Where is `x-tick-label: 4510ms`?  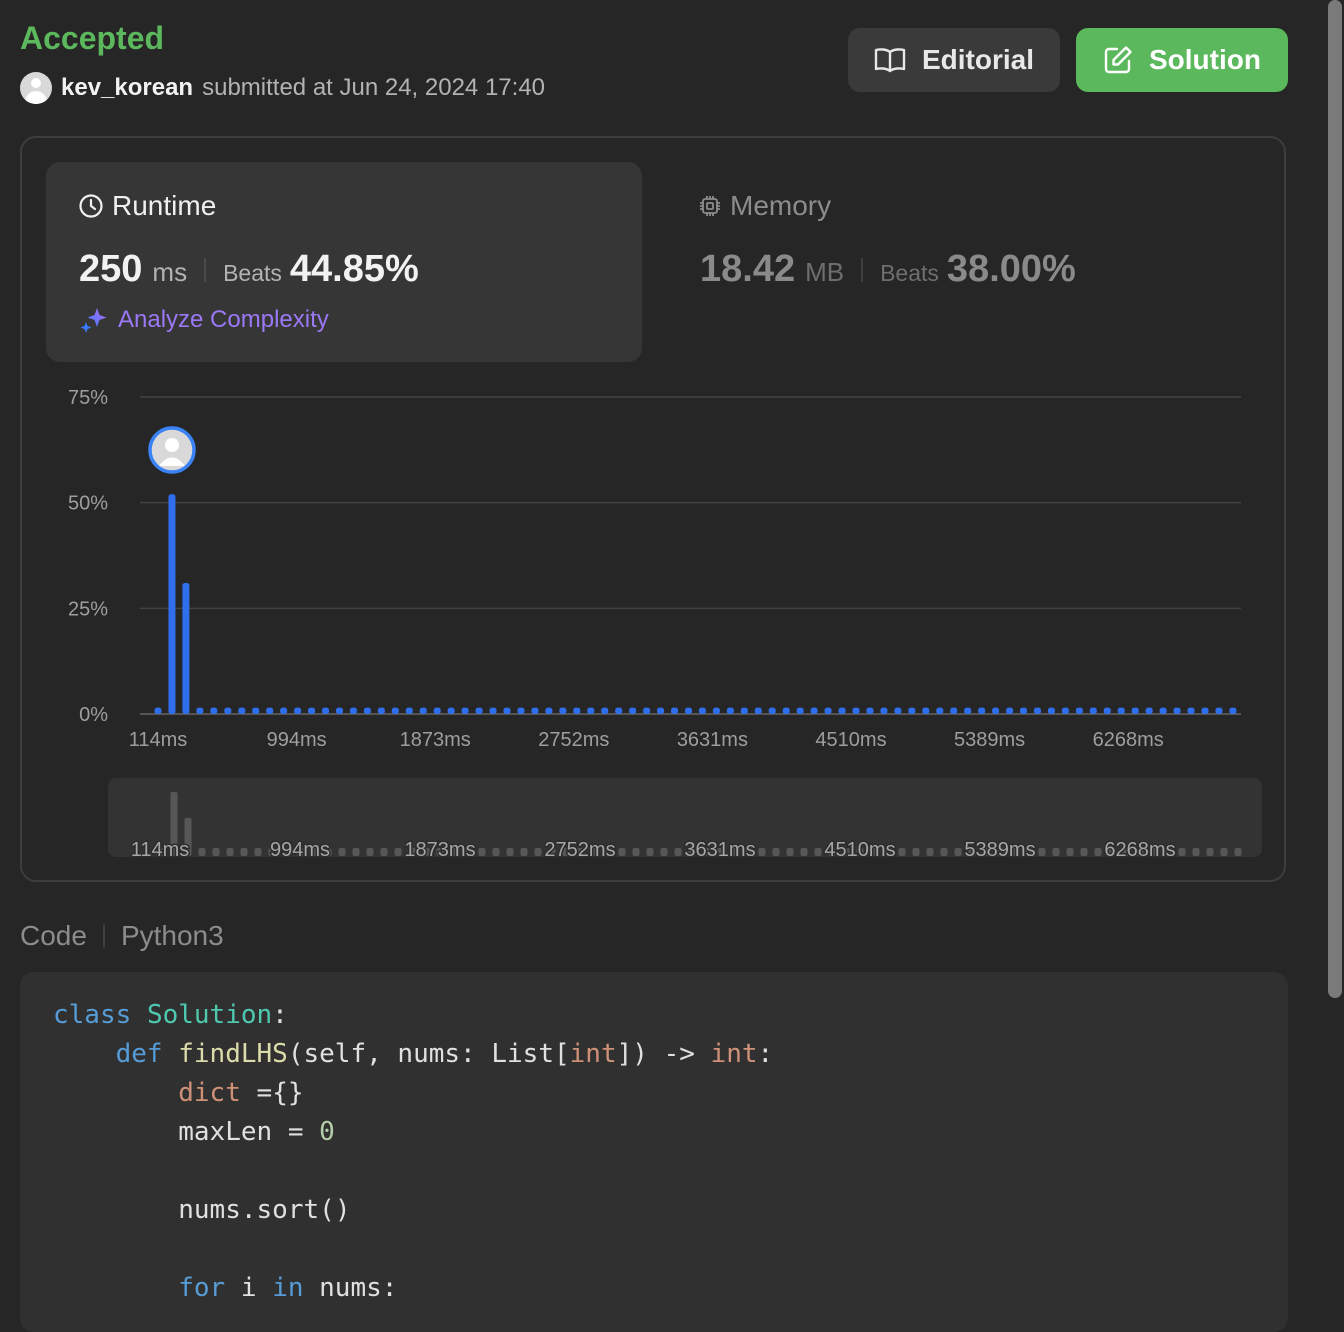 x-tick-label: 4510ms is located at coordinates (850, 740).